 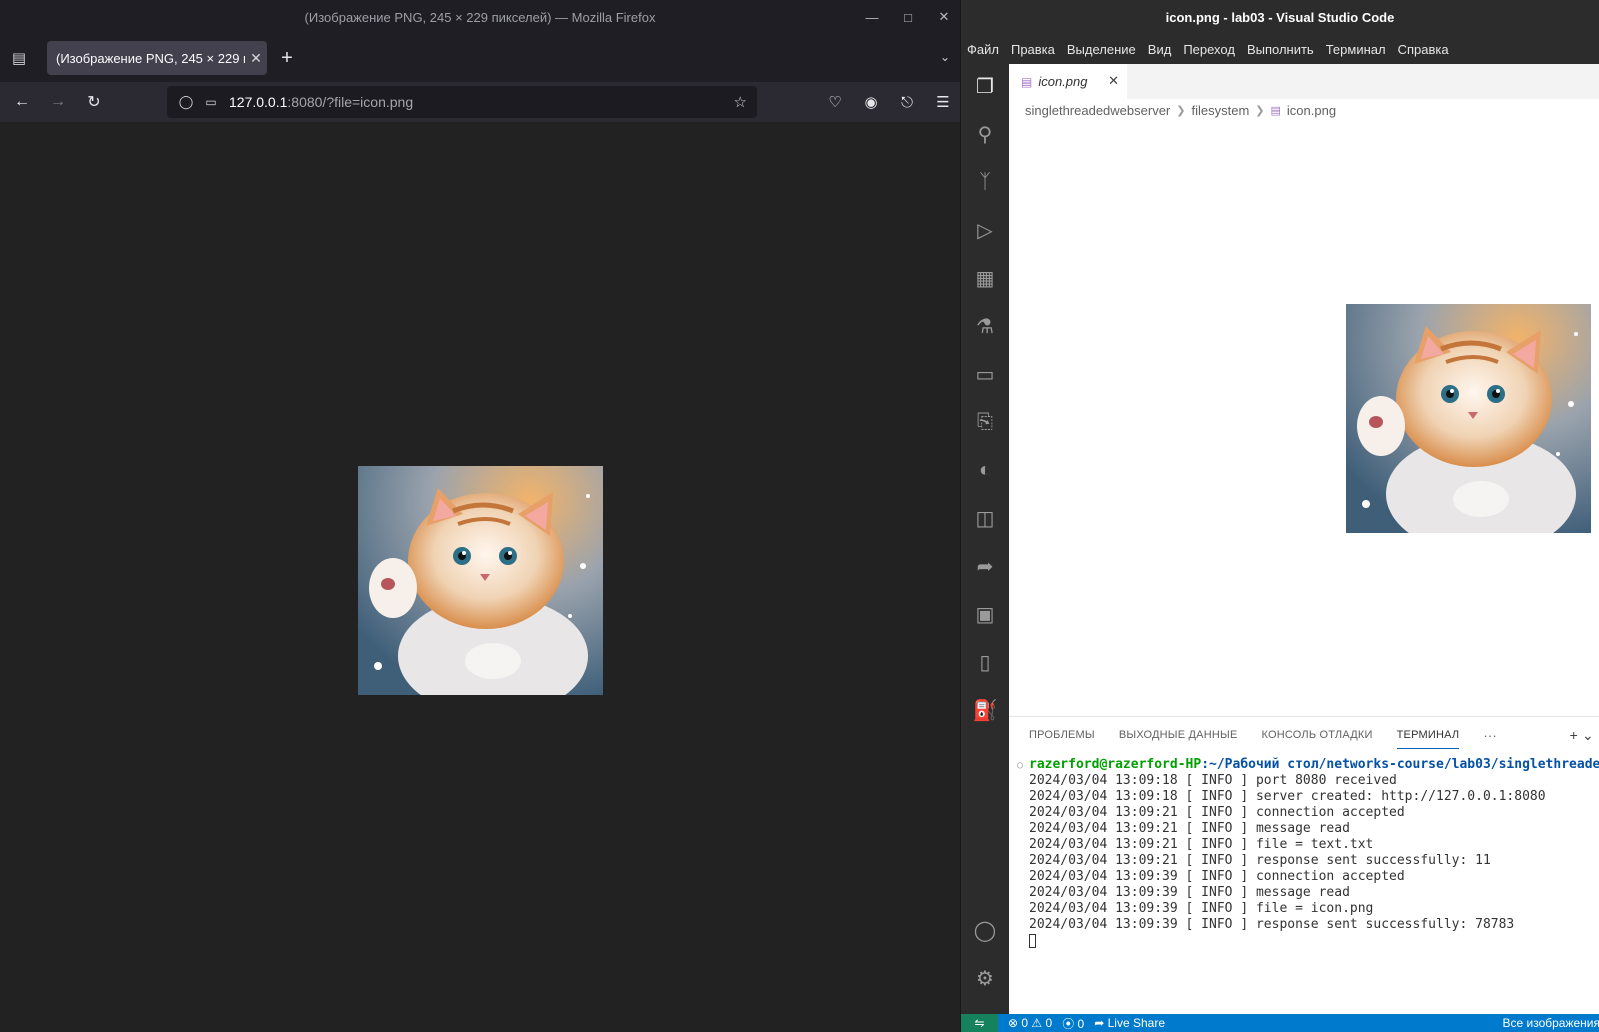 What do you see at coordinates (1033, 49) in the screenshot?
I see `menu-edit: Правка` at bounding box center [1033, 49].